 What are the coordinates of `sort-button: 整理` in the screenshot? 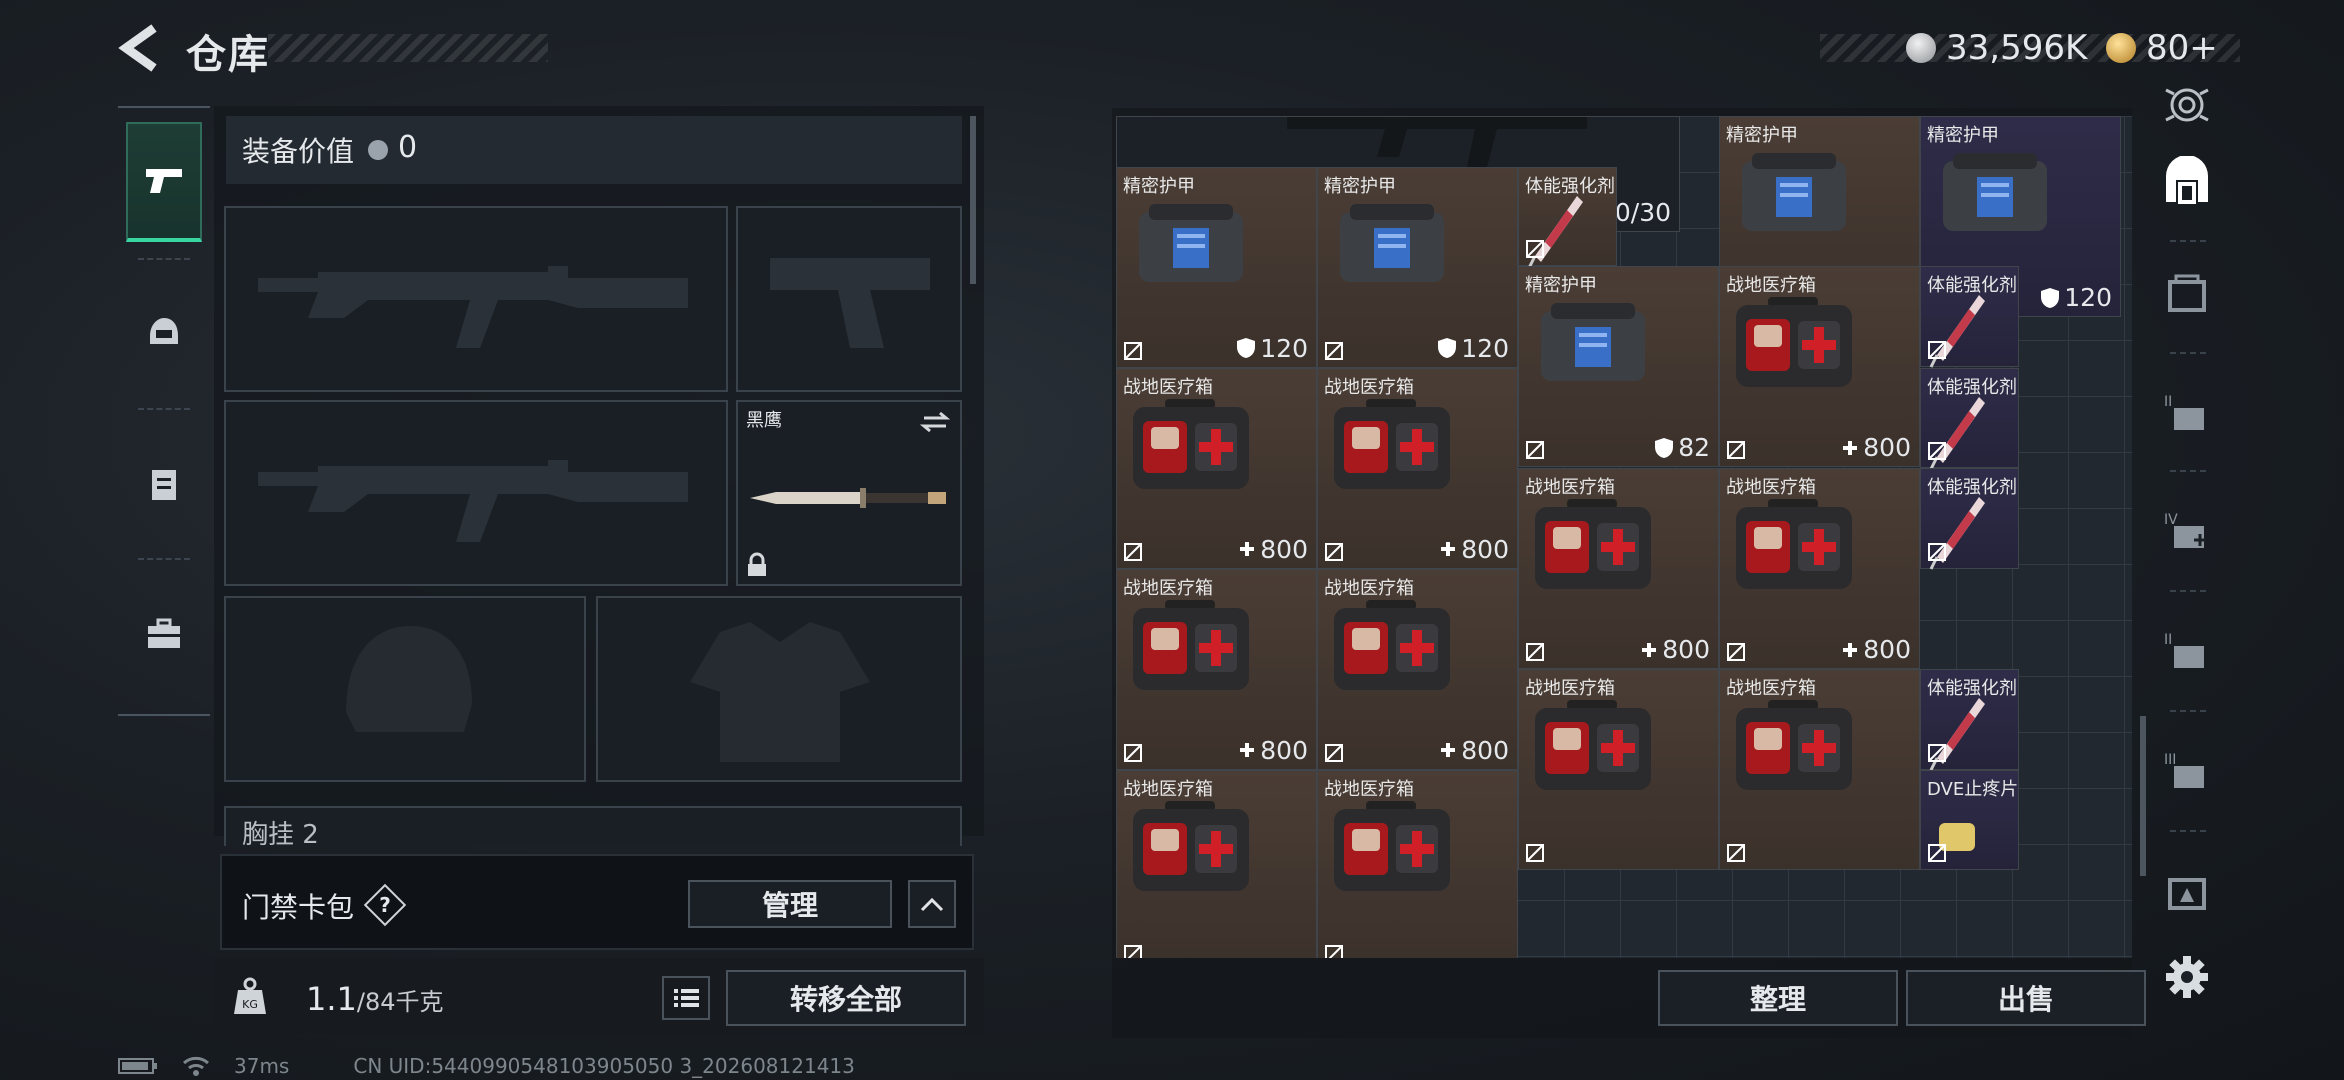 It's located at (1778, 998).